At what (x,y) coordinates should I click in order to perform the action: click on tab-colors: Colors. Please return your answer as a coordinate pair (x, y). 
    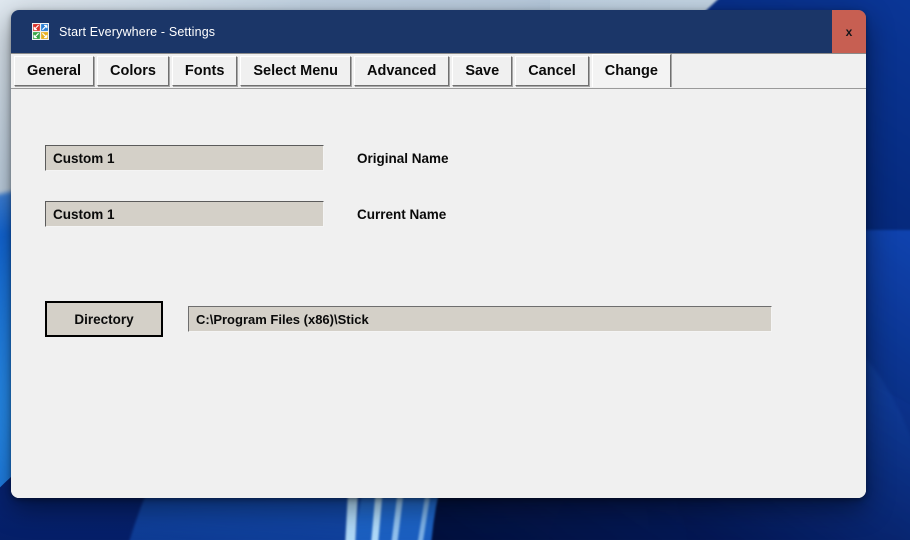
    Looking at the image, I should click on (133, 71).